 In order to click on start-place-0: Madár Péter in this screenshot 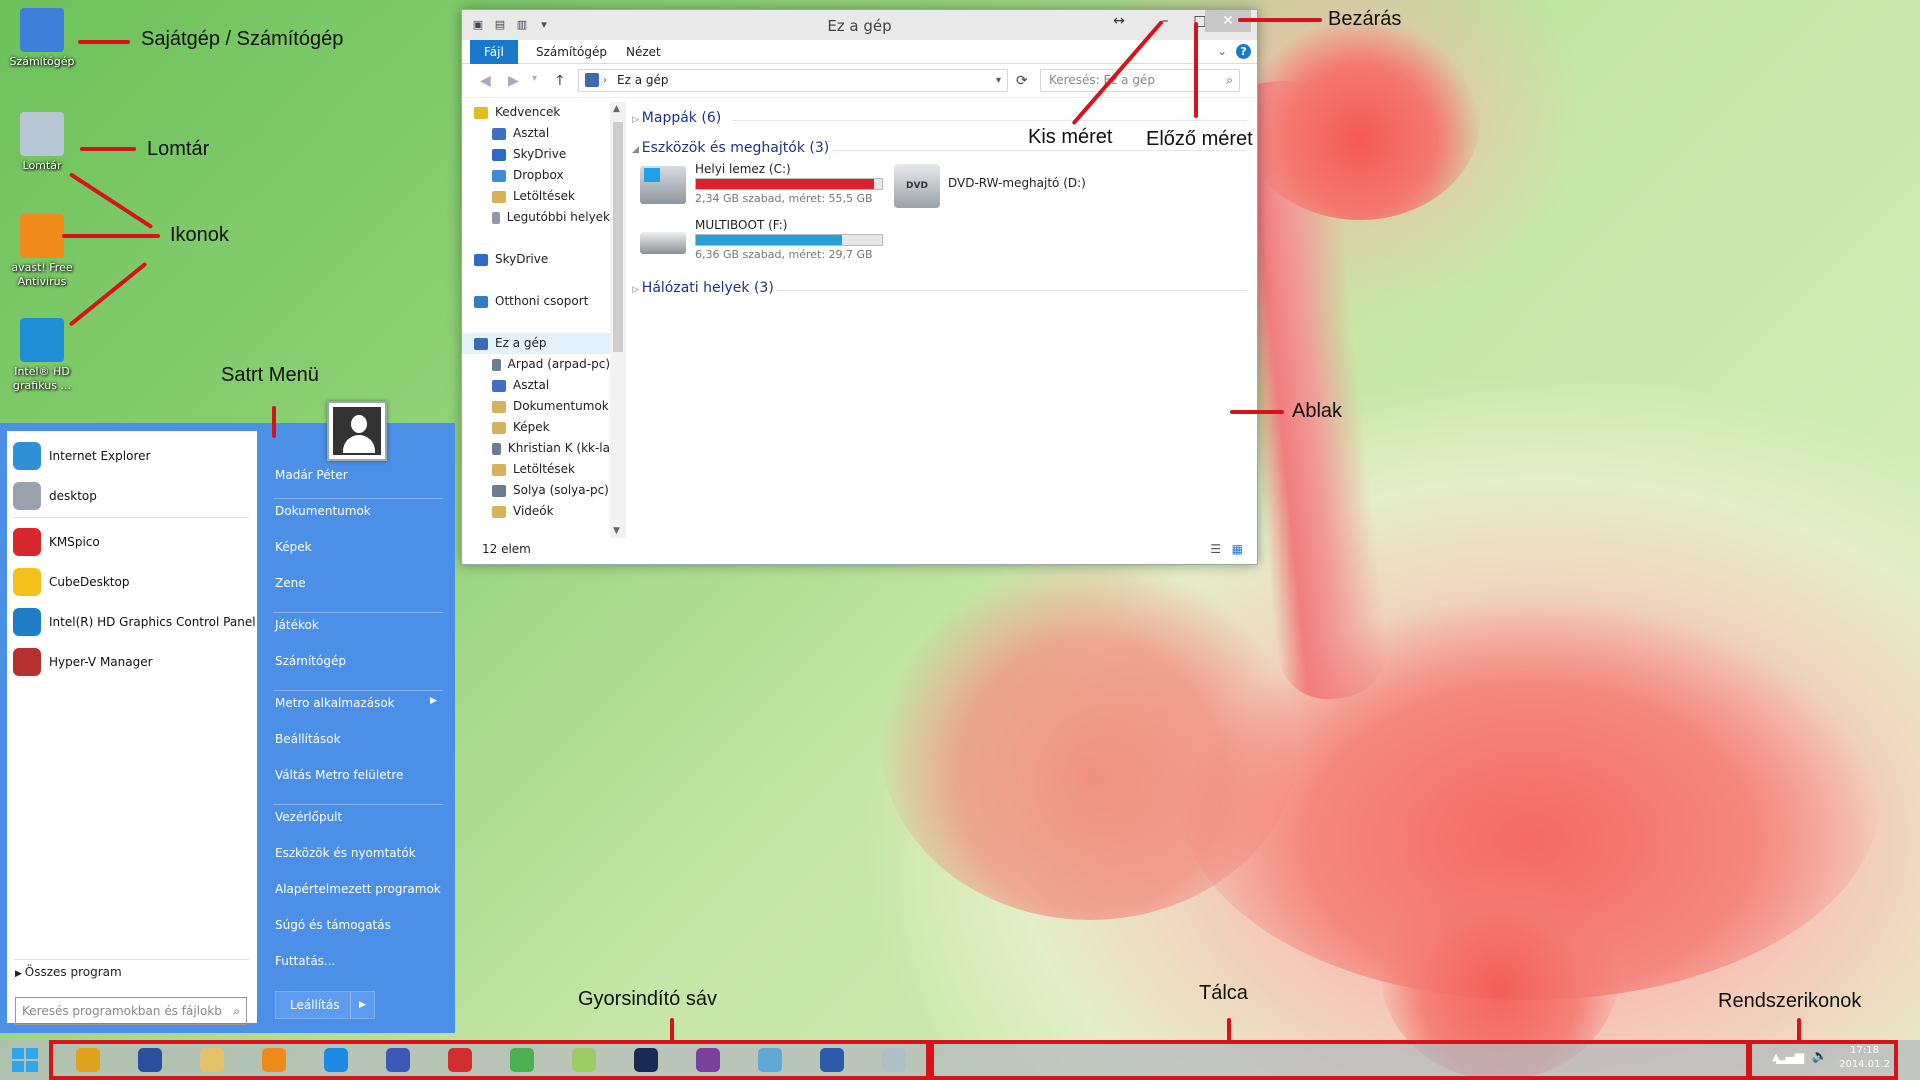, I will do `click(311, 475)`.